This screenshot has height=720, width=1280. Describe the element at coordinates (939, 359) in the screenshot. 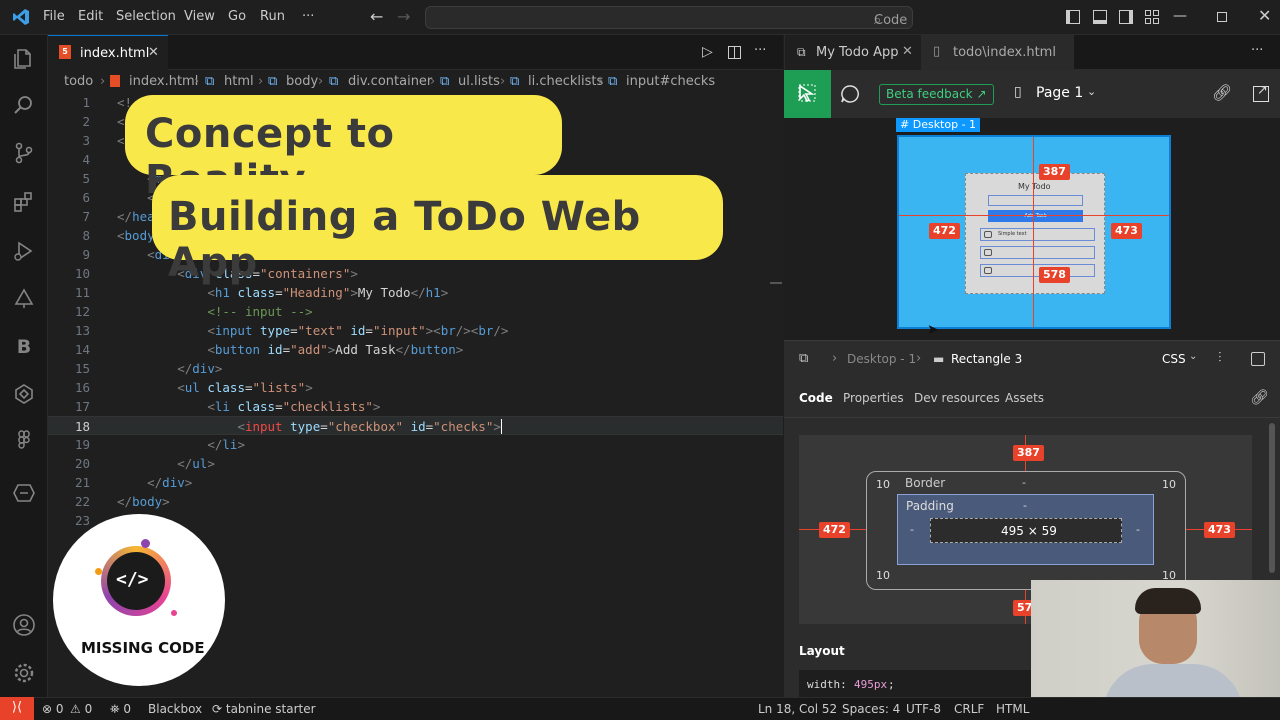

I see `rectangle-icon: ▬` at that location.